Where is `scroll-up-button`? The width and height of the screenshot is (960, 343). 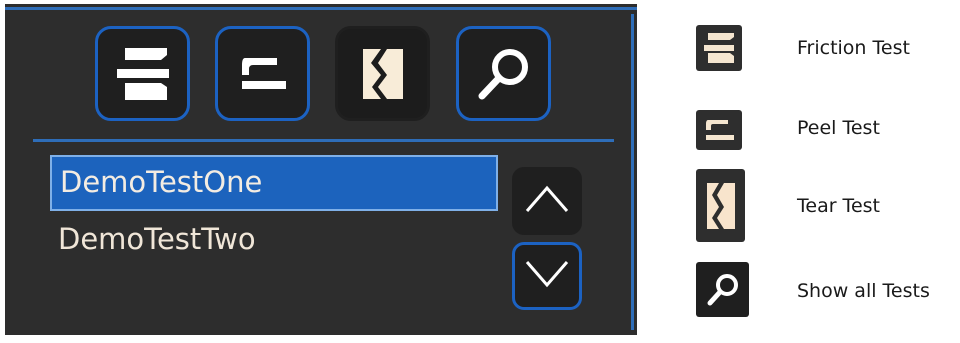 scroll-up-button is located at coordinates (547, 201).